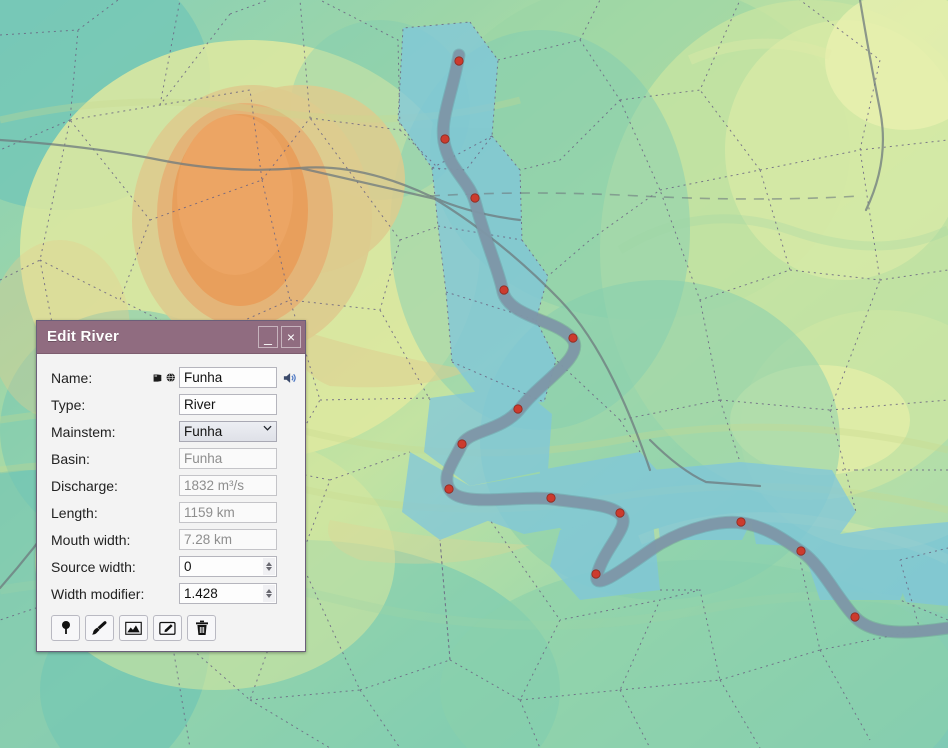  Describe the element at coordinates (228, 512) in the screenshot. I see `length-input` at that location.